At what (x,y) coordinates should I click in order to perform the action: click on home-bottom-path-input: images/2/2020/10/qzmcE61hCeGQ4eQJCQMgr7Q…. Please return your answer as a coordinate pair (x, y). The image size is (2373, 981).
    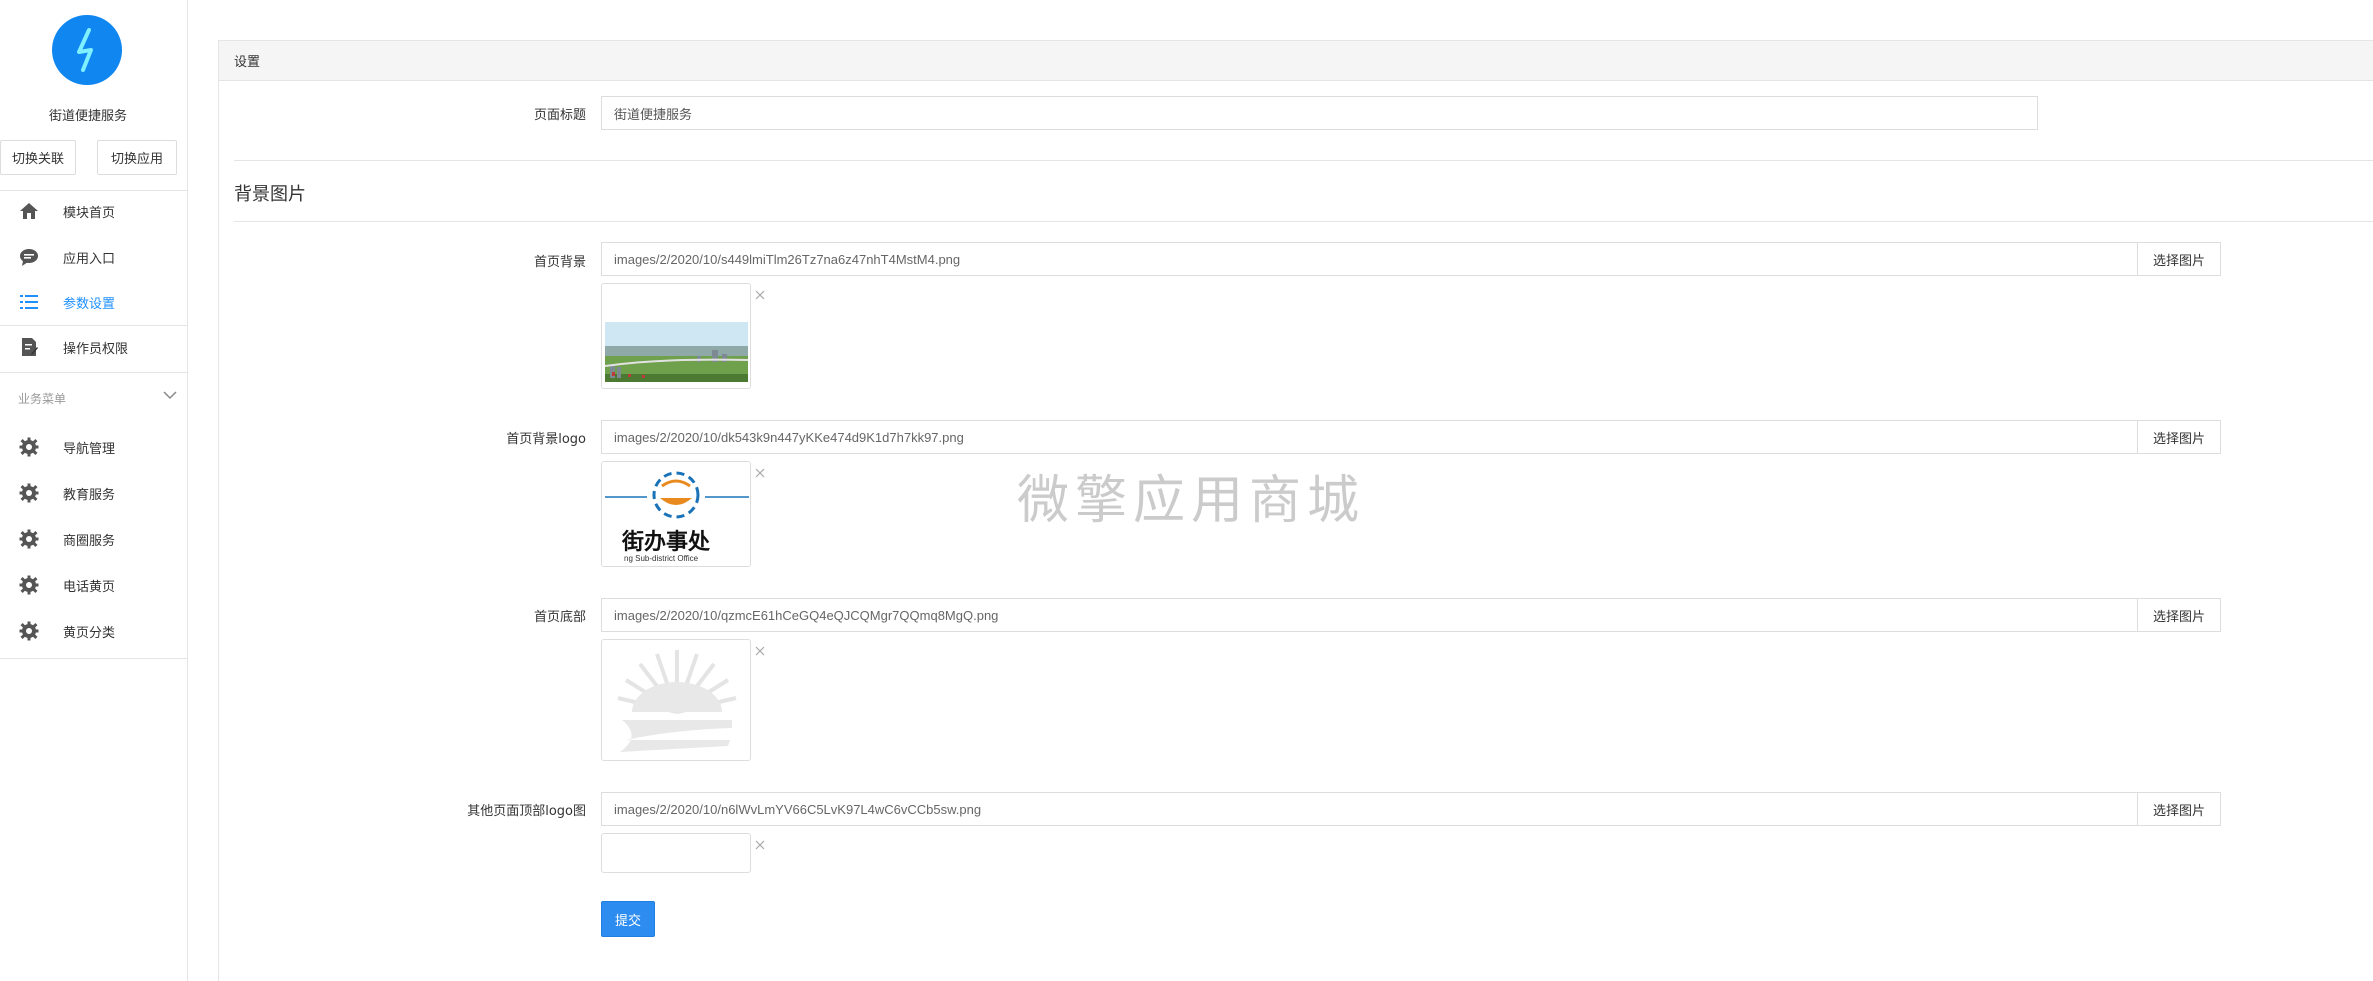
    Looking at the image, I should click on (1369, 615).